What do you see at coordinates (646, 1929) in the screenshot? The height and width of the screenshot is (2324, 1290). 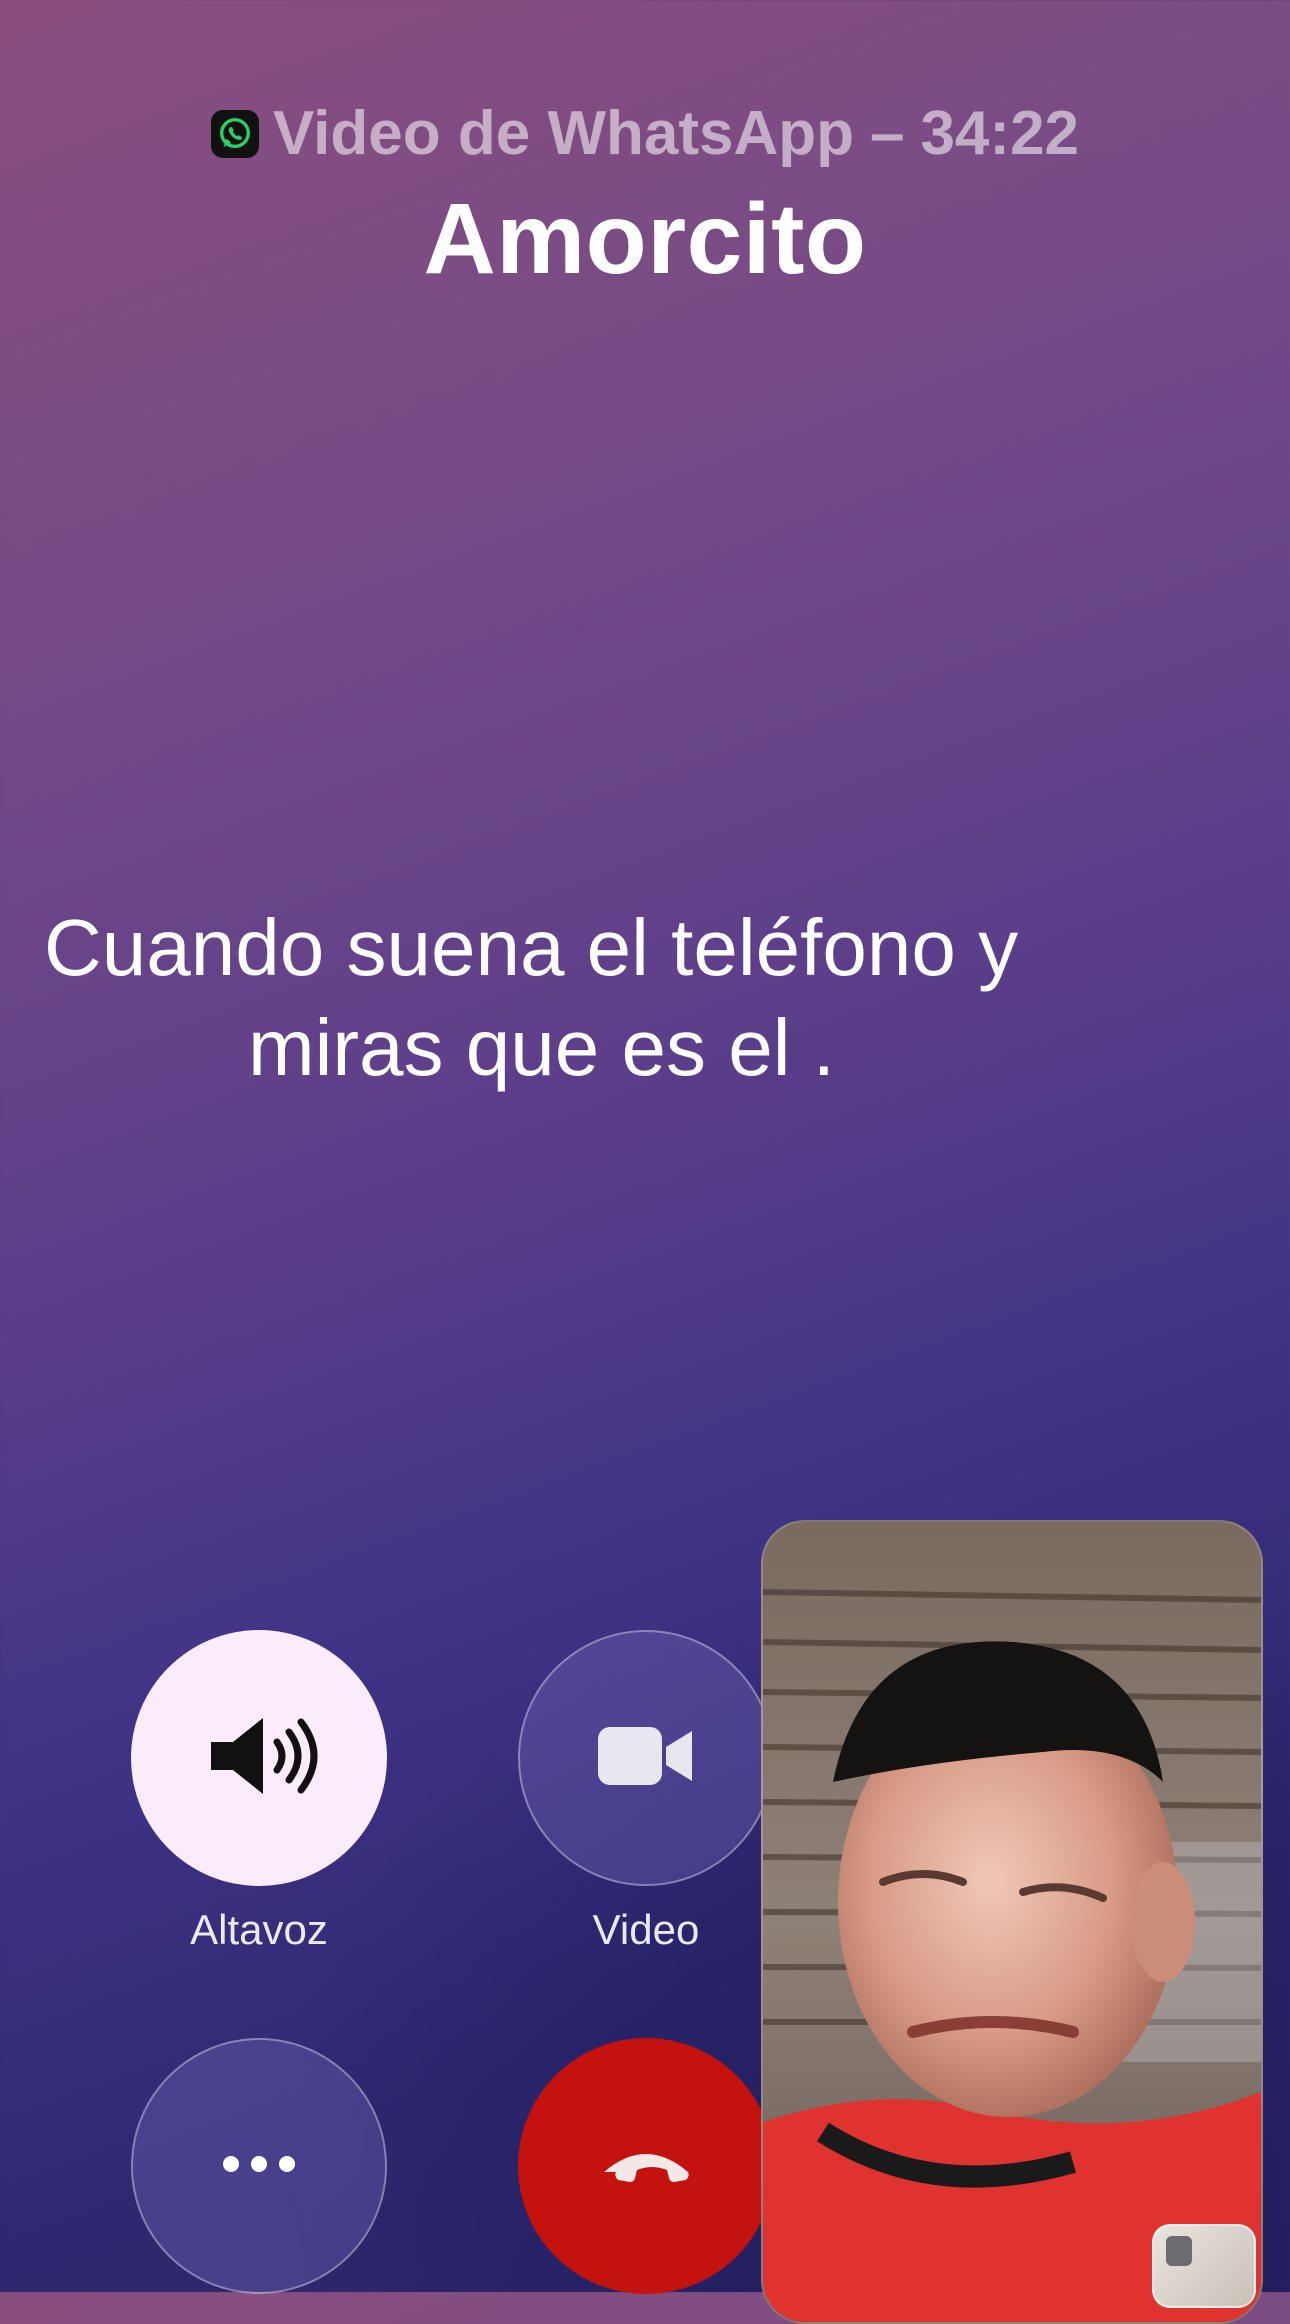 I see `video-label: Video` at bounding box center [646, 1929].